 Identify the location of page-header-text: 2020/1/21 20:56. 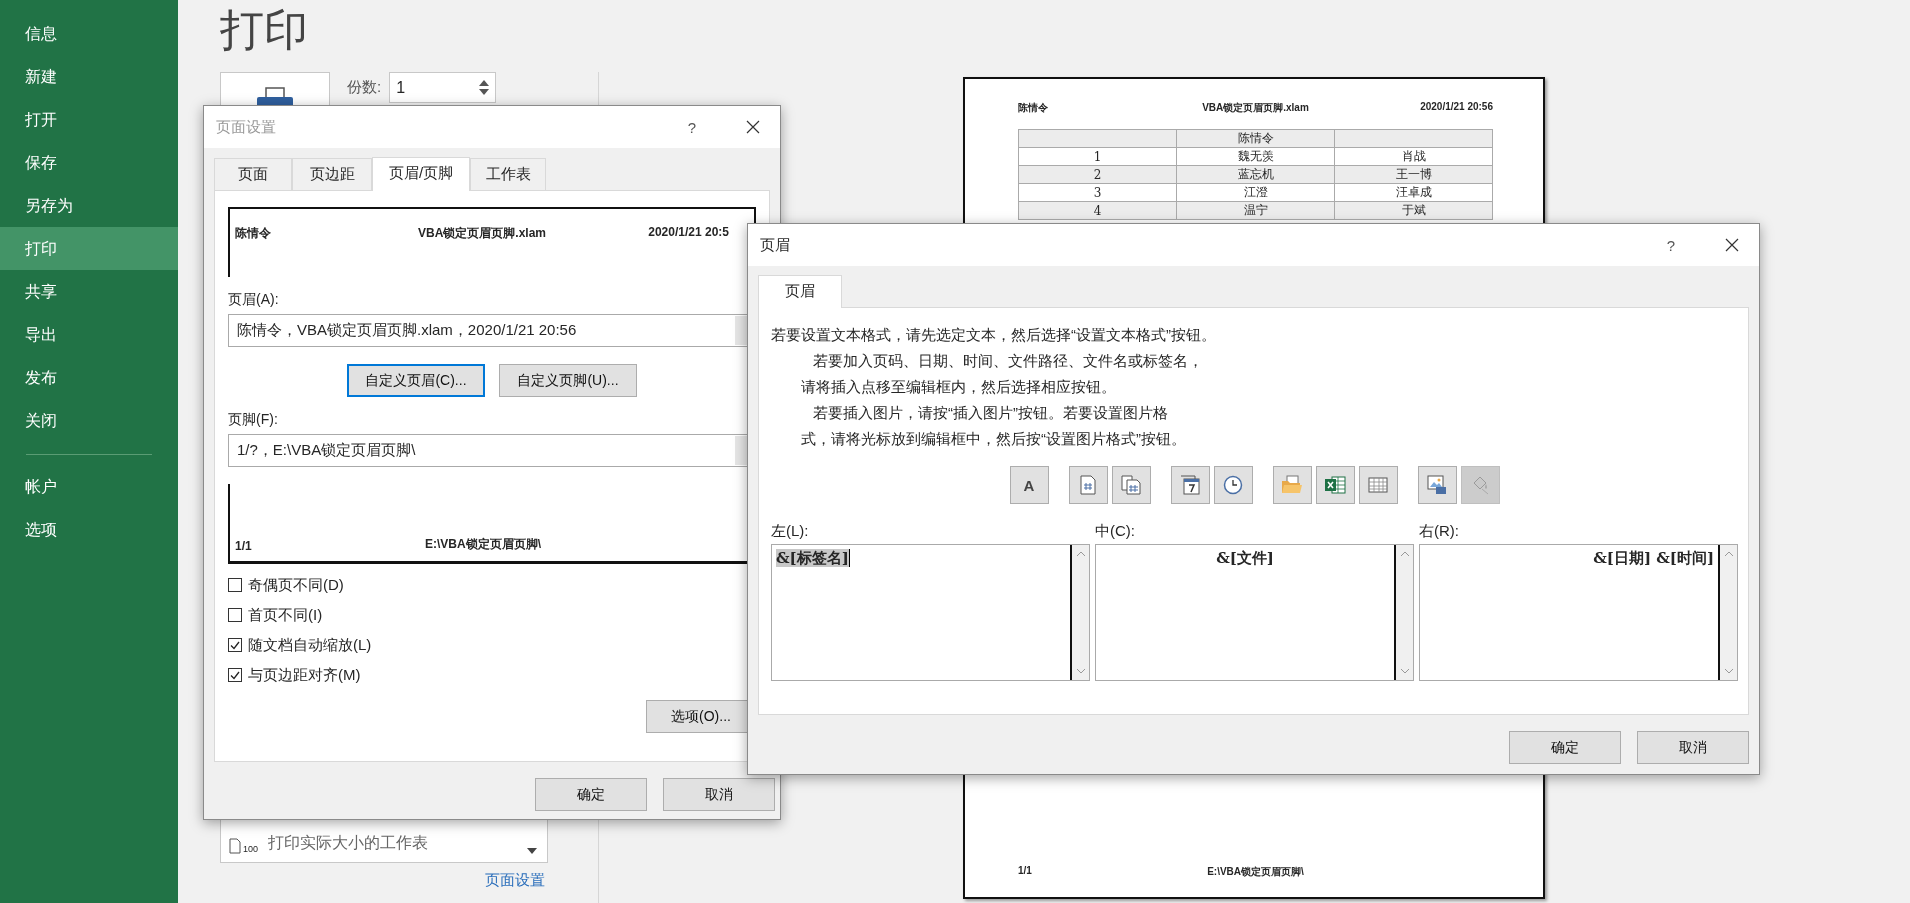
(1456, 107).